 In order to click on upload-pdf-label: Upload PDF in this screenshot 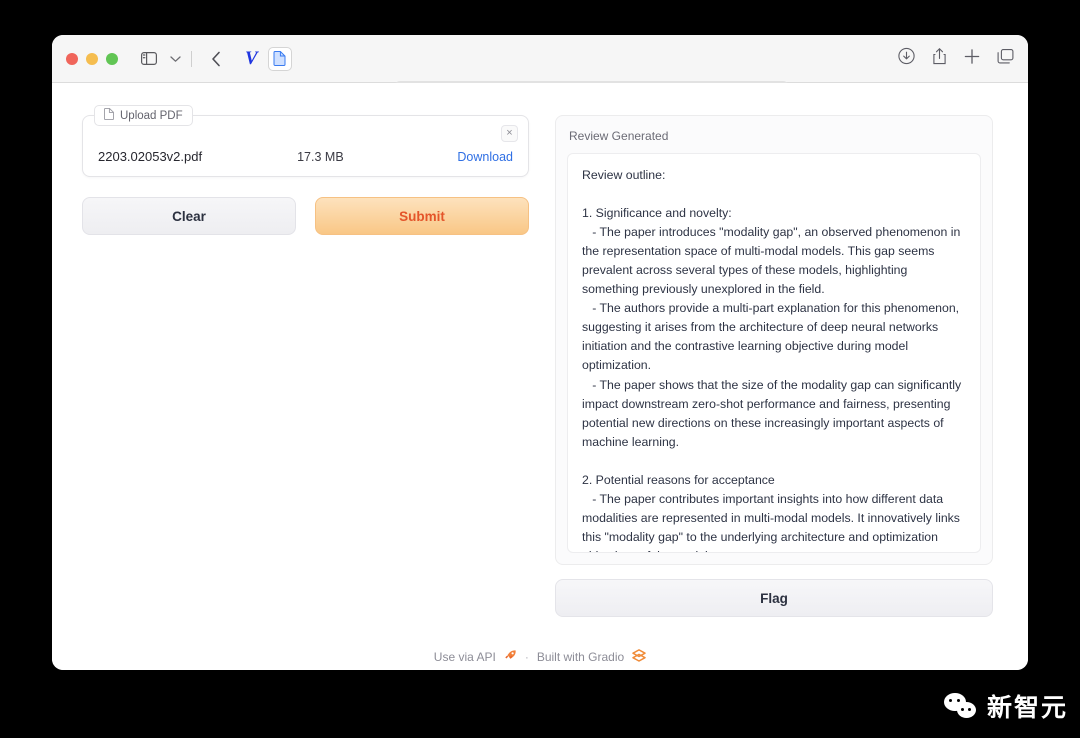, I will do `click(143, 115)`.